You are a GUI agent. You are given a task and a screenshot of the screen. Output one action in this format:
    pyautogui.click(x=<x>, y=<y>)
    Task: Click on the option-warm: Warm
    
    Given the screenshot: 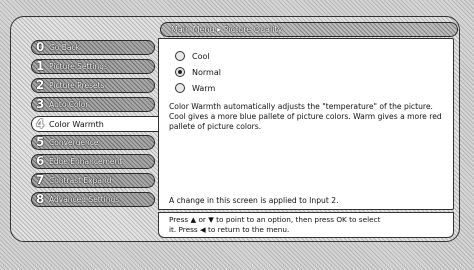 What is the action you would take?
    pyautogui.click(x=198, y=88)
    